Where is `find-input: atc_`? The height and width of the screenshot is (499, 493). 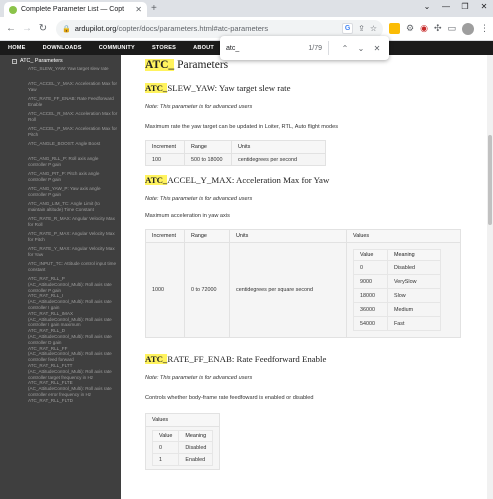 find-input: atc_ is located at coordinates (267, 48).